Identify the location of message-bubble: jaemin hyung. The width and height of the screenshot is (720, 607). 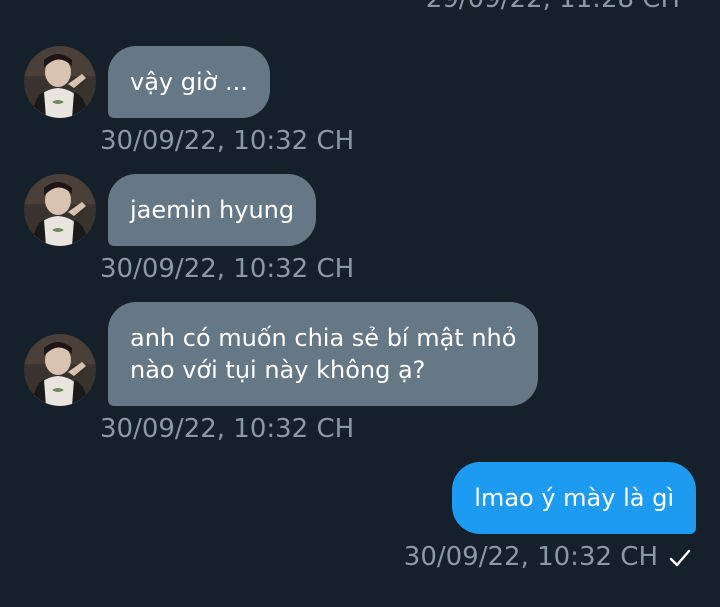
(212, 210).